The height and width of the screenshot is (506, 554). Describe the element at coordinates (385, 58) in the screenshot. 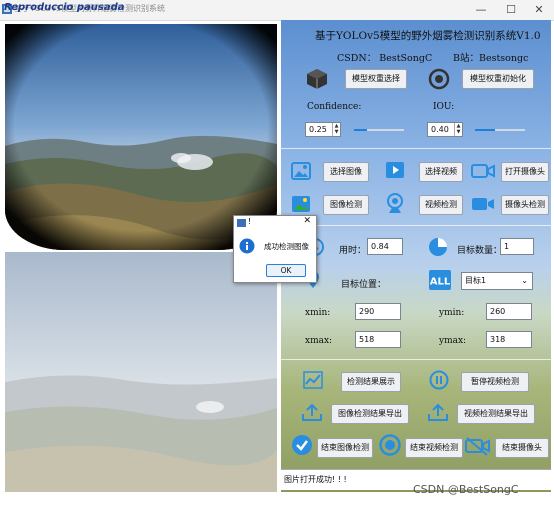

I see `csdn-label: CSDN： BestSongC` at that location.